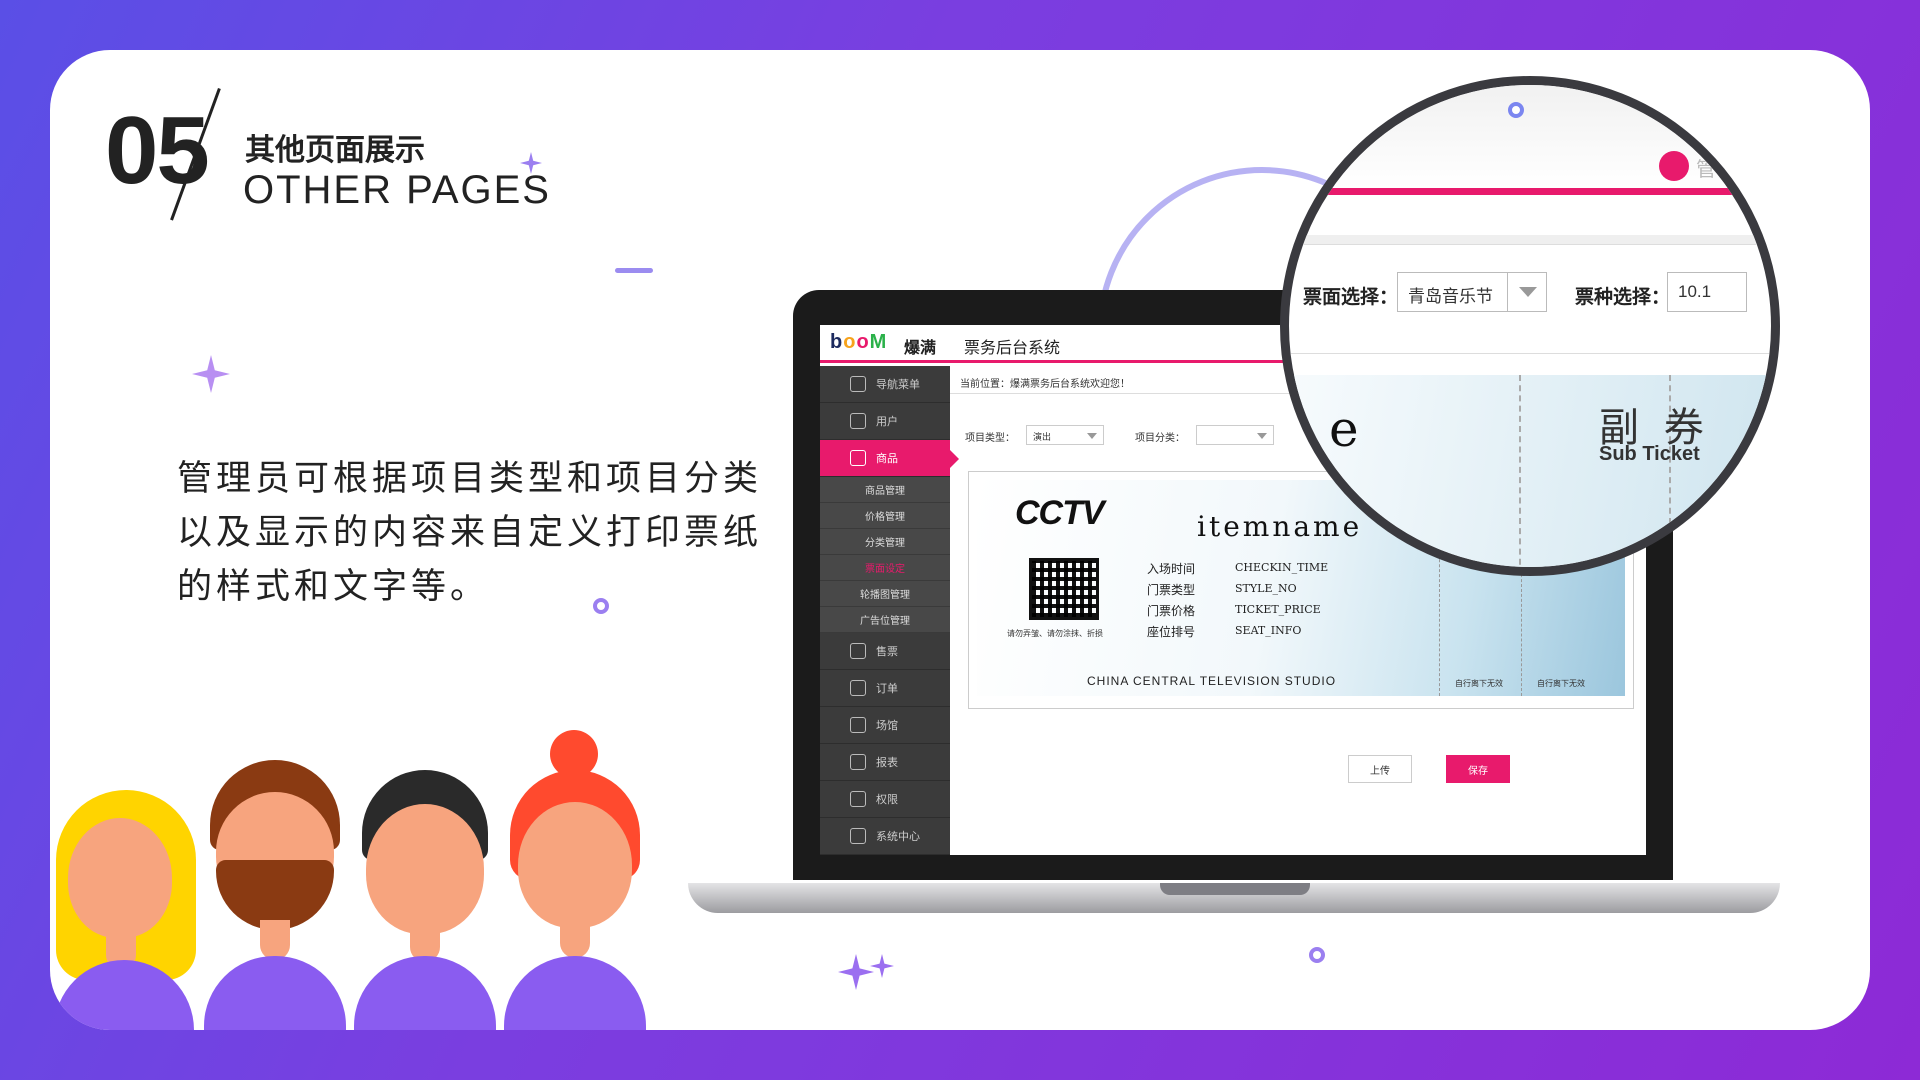 This screenshot has height=1080, width=1920. What do you see at coordinates (920, 348) in the screenshot?
I see `brand-logo-cn: 爆满` at bounding box center [920, 348].